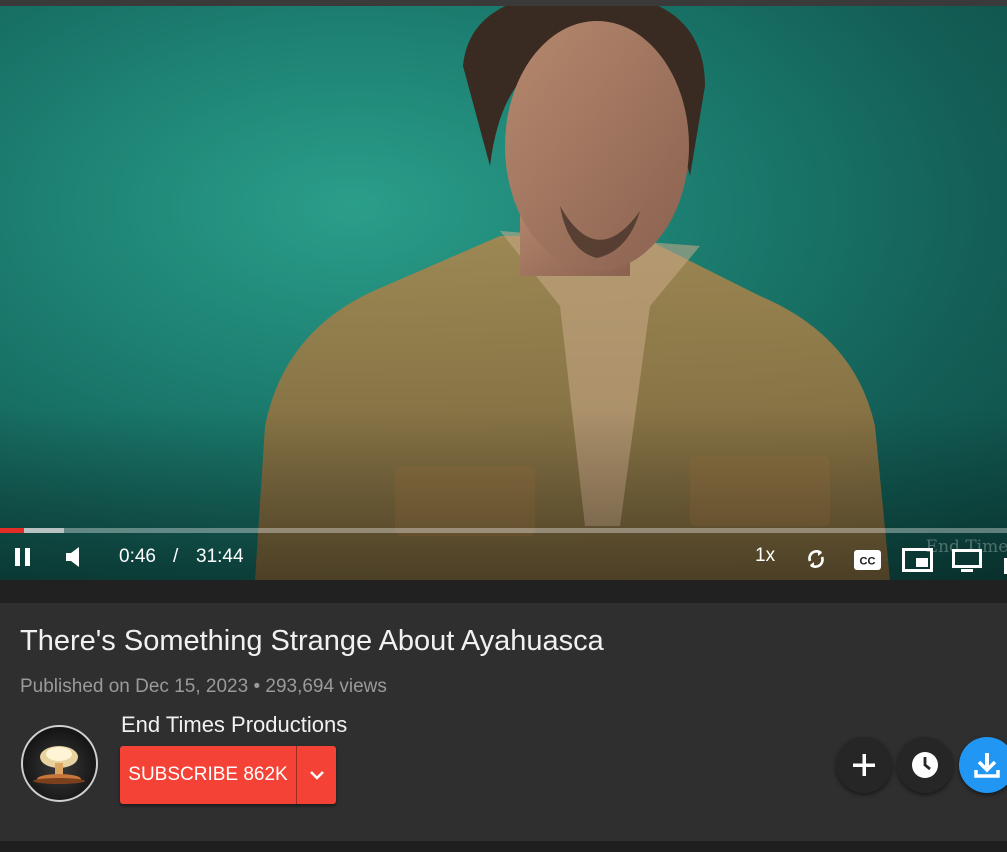 The width and height of the screenshot is (1007, 852). What do you see at coordinates (234, 725) in the screenshot?
I see `channel-name: End Times Productions` at bounding box center [234, 725].